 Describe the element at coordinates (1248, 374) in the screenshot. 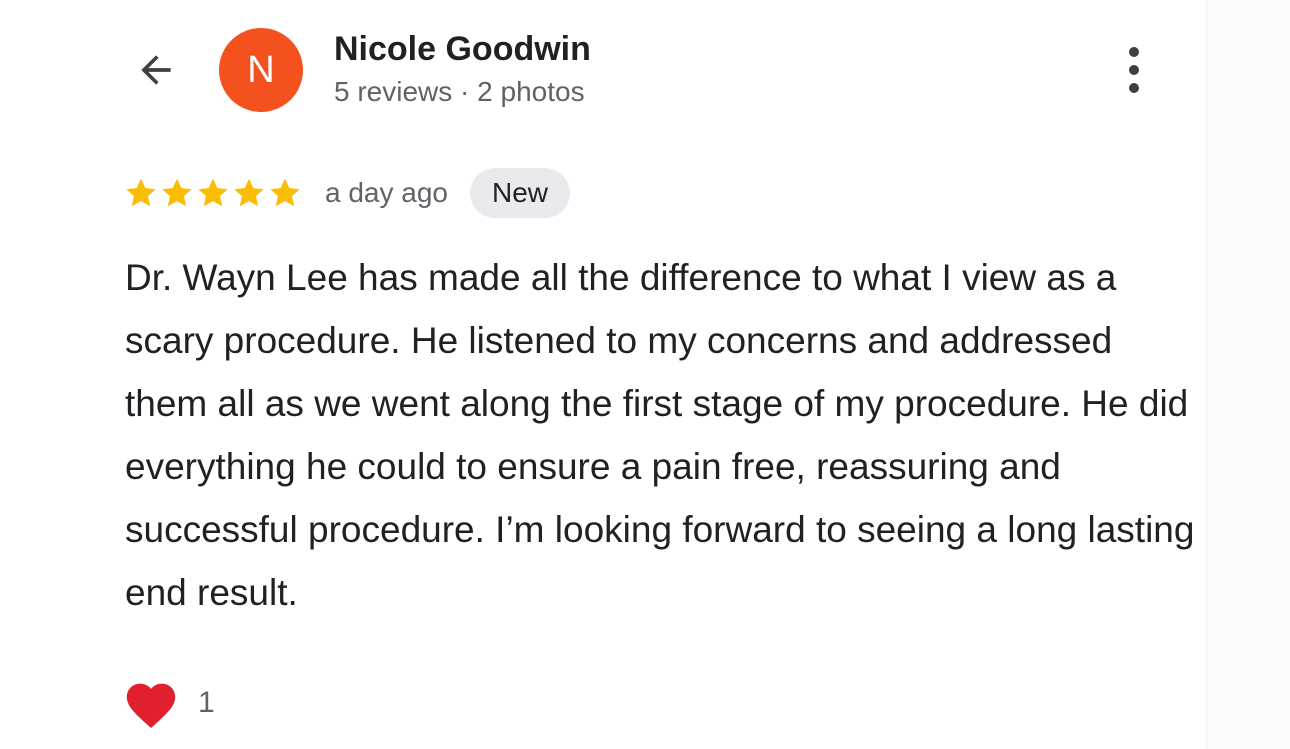

I see `side-panel-edge` at that location.